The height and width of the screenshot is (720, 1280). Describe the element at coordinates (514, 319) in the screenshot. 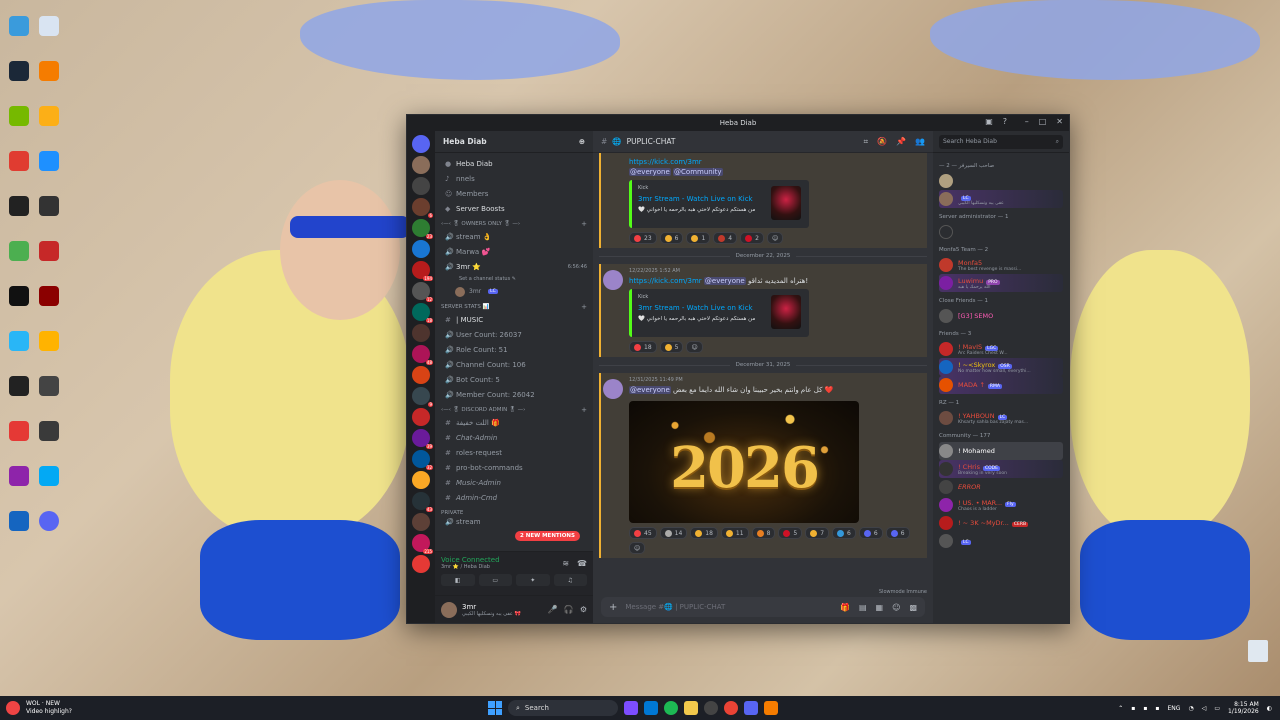

I see `channel-music: # | MUSIC` at that location.